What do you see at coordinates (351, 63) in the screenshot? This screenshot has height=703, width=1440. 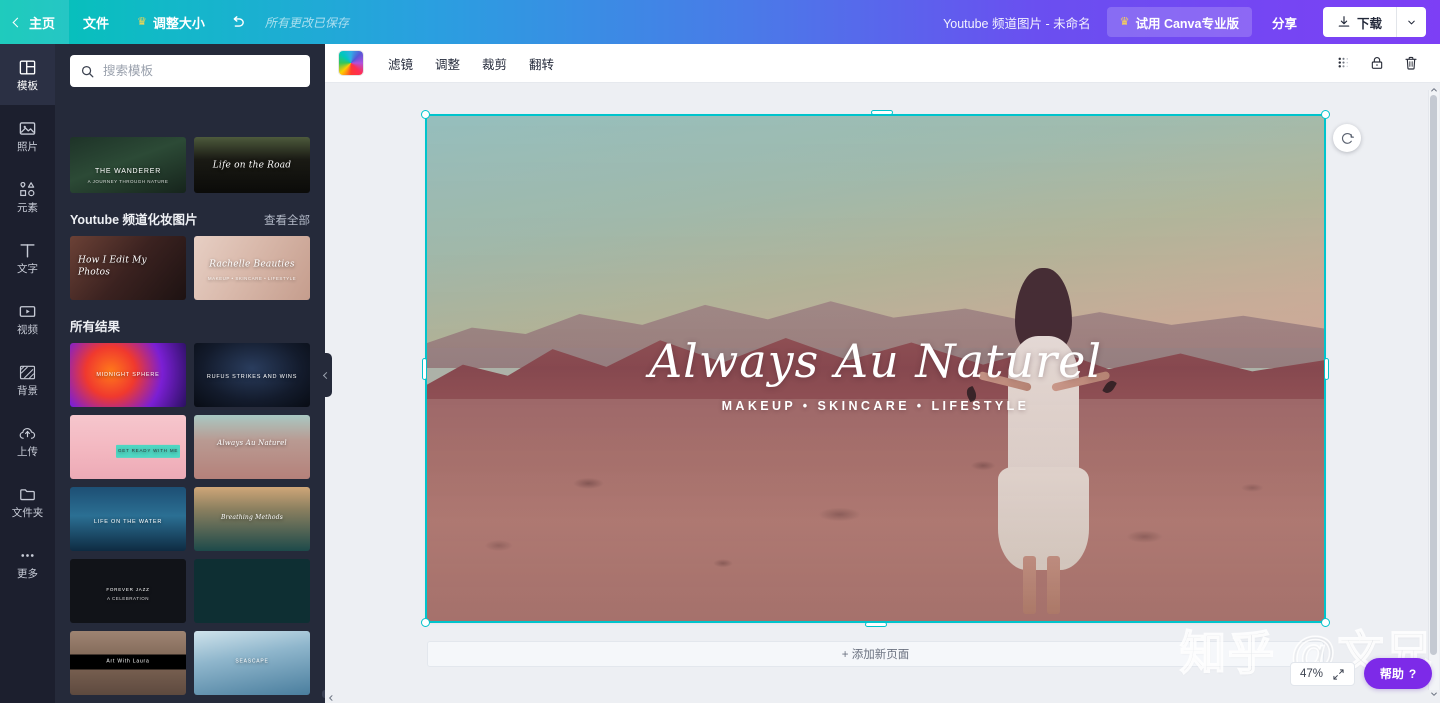 I see `color-swatch` at bounding box center [351, 63].